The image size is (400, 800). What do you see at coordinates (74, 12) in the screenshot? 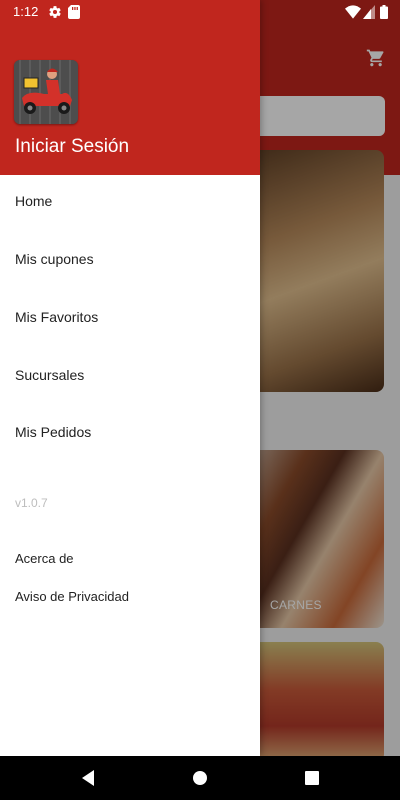
I see `sd-card-icon` at bounding box center [74, 12].